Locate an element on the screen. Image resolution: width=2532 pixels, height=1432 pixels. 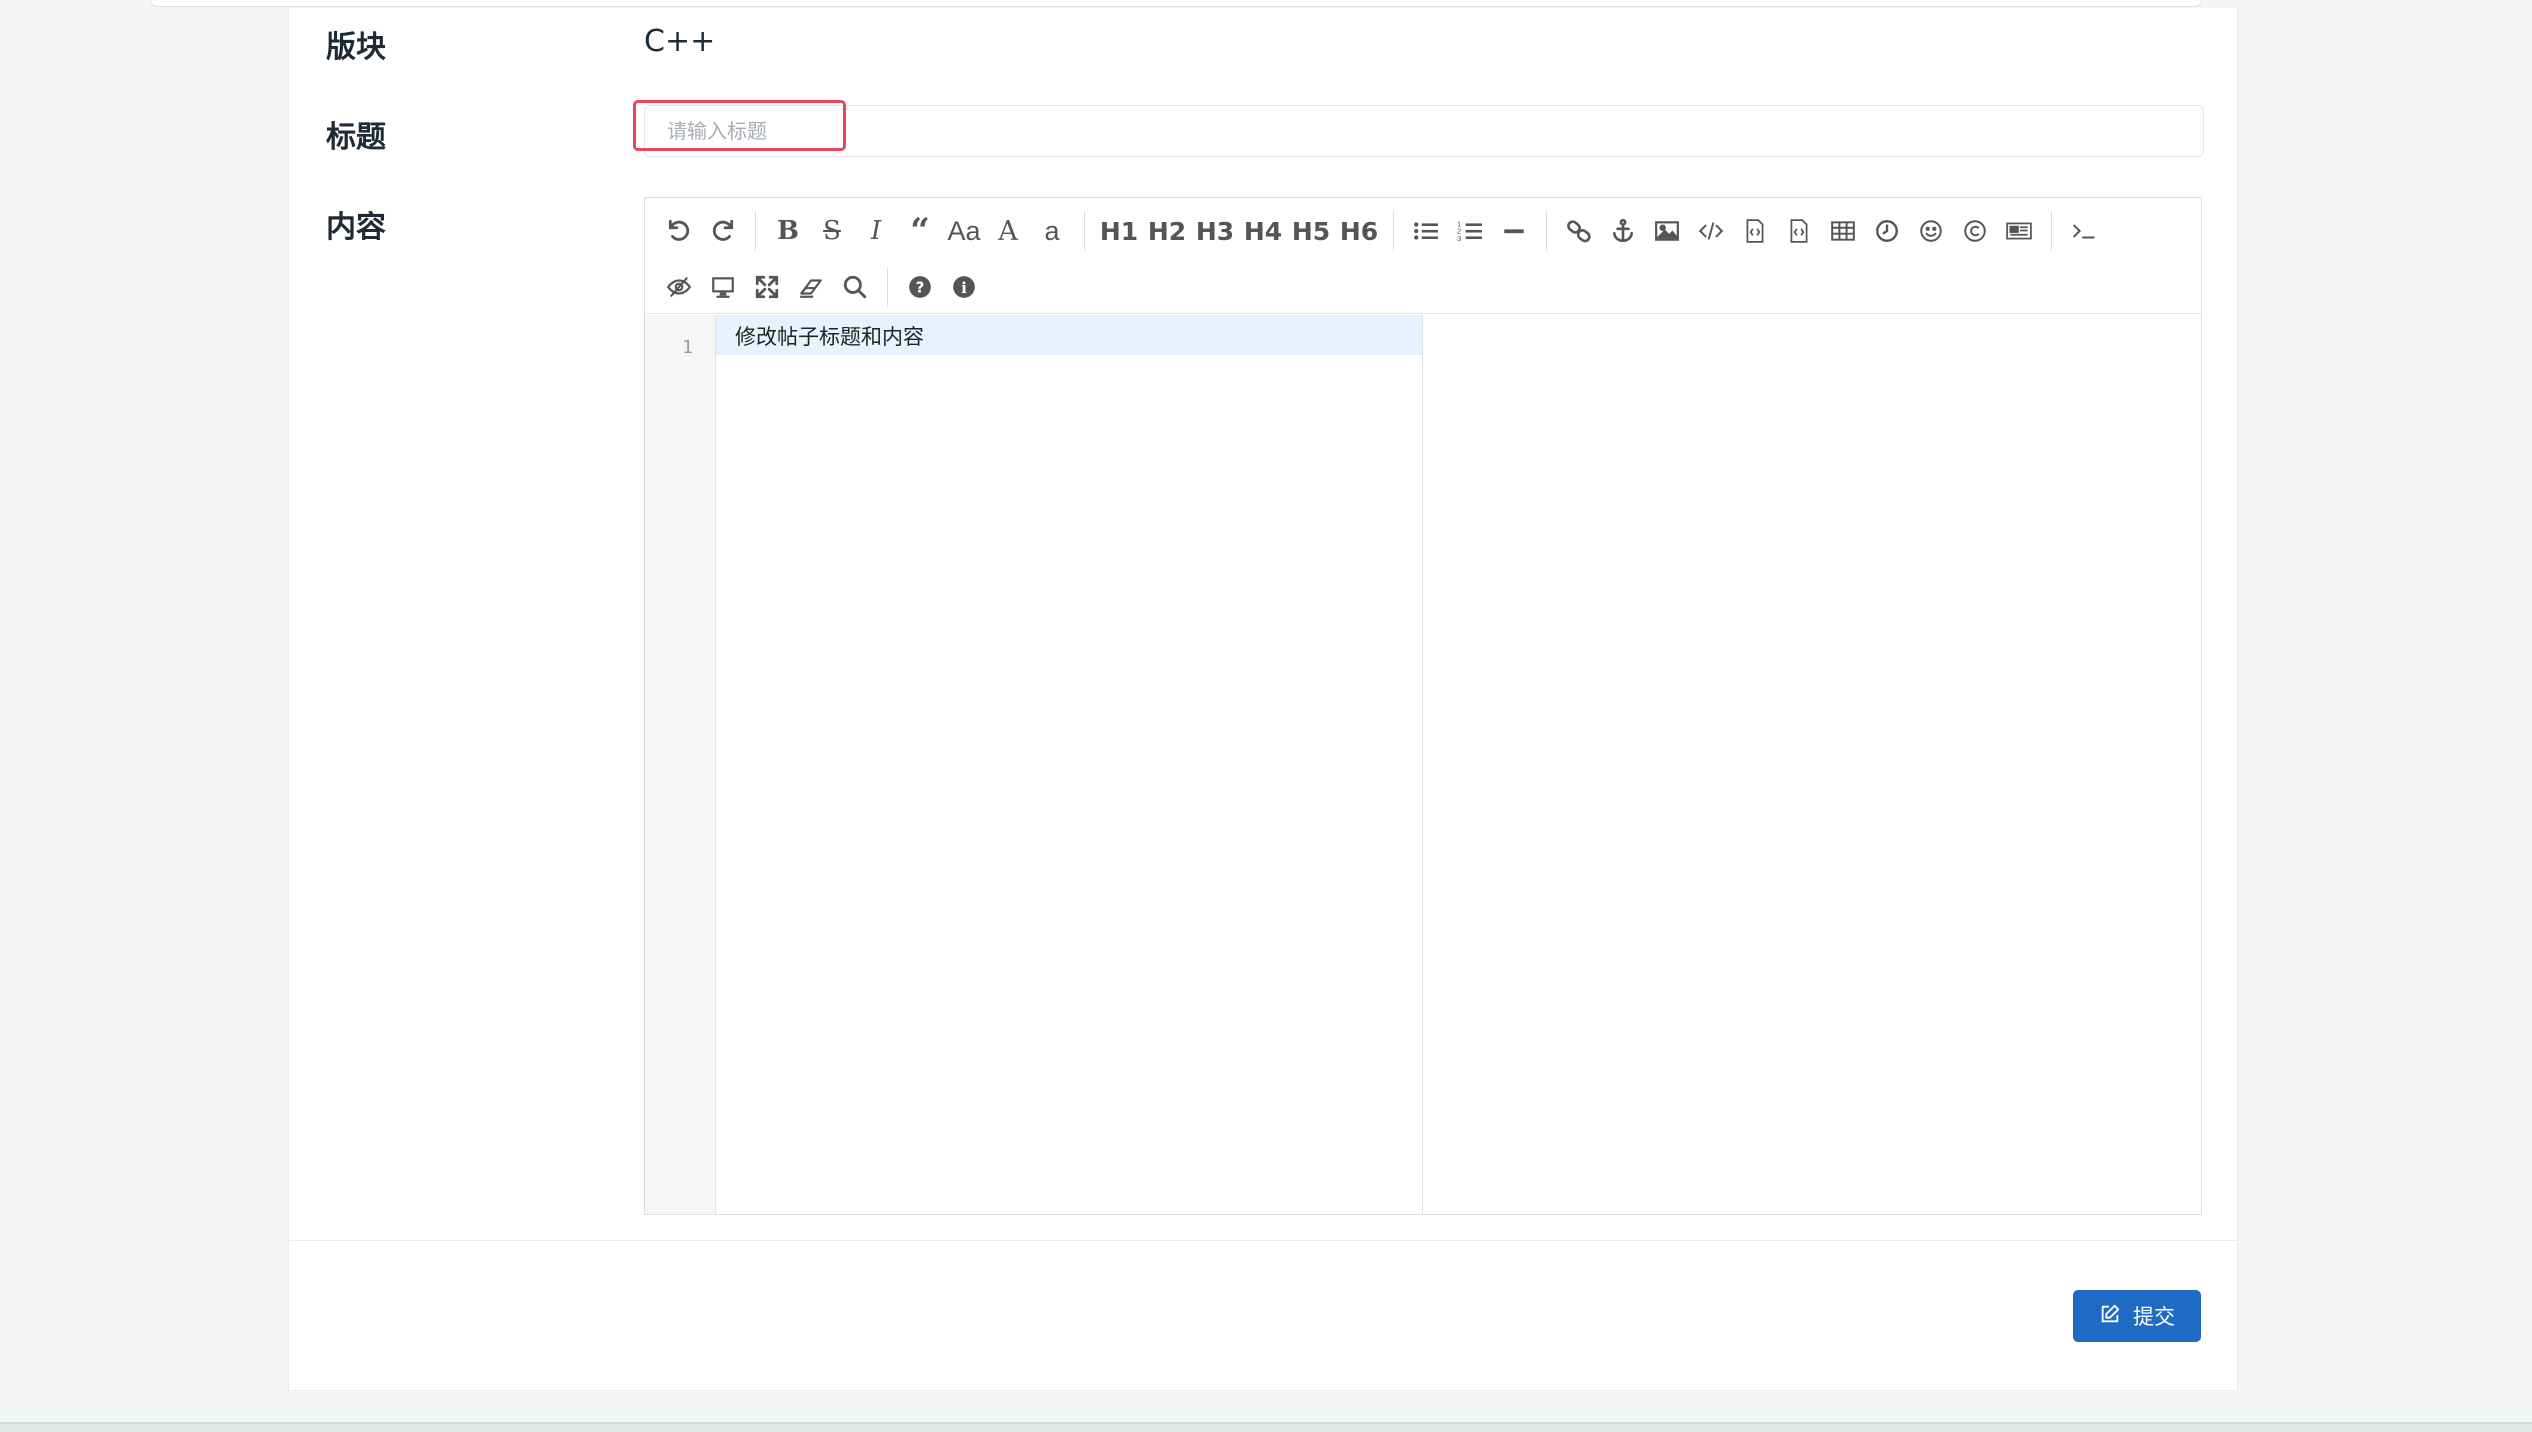
lowercase-icon: a is located at coordinates (1052, 231).